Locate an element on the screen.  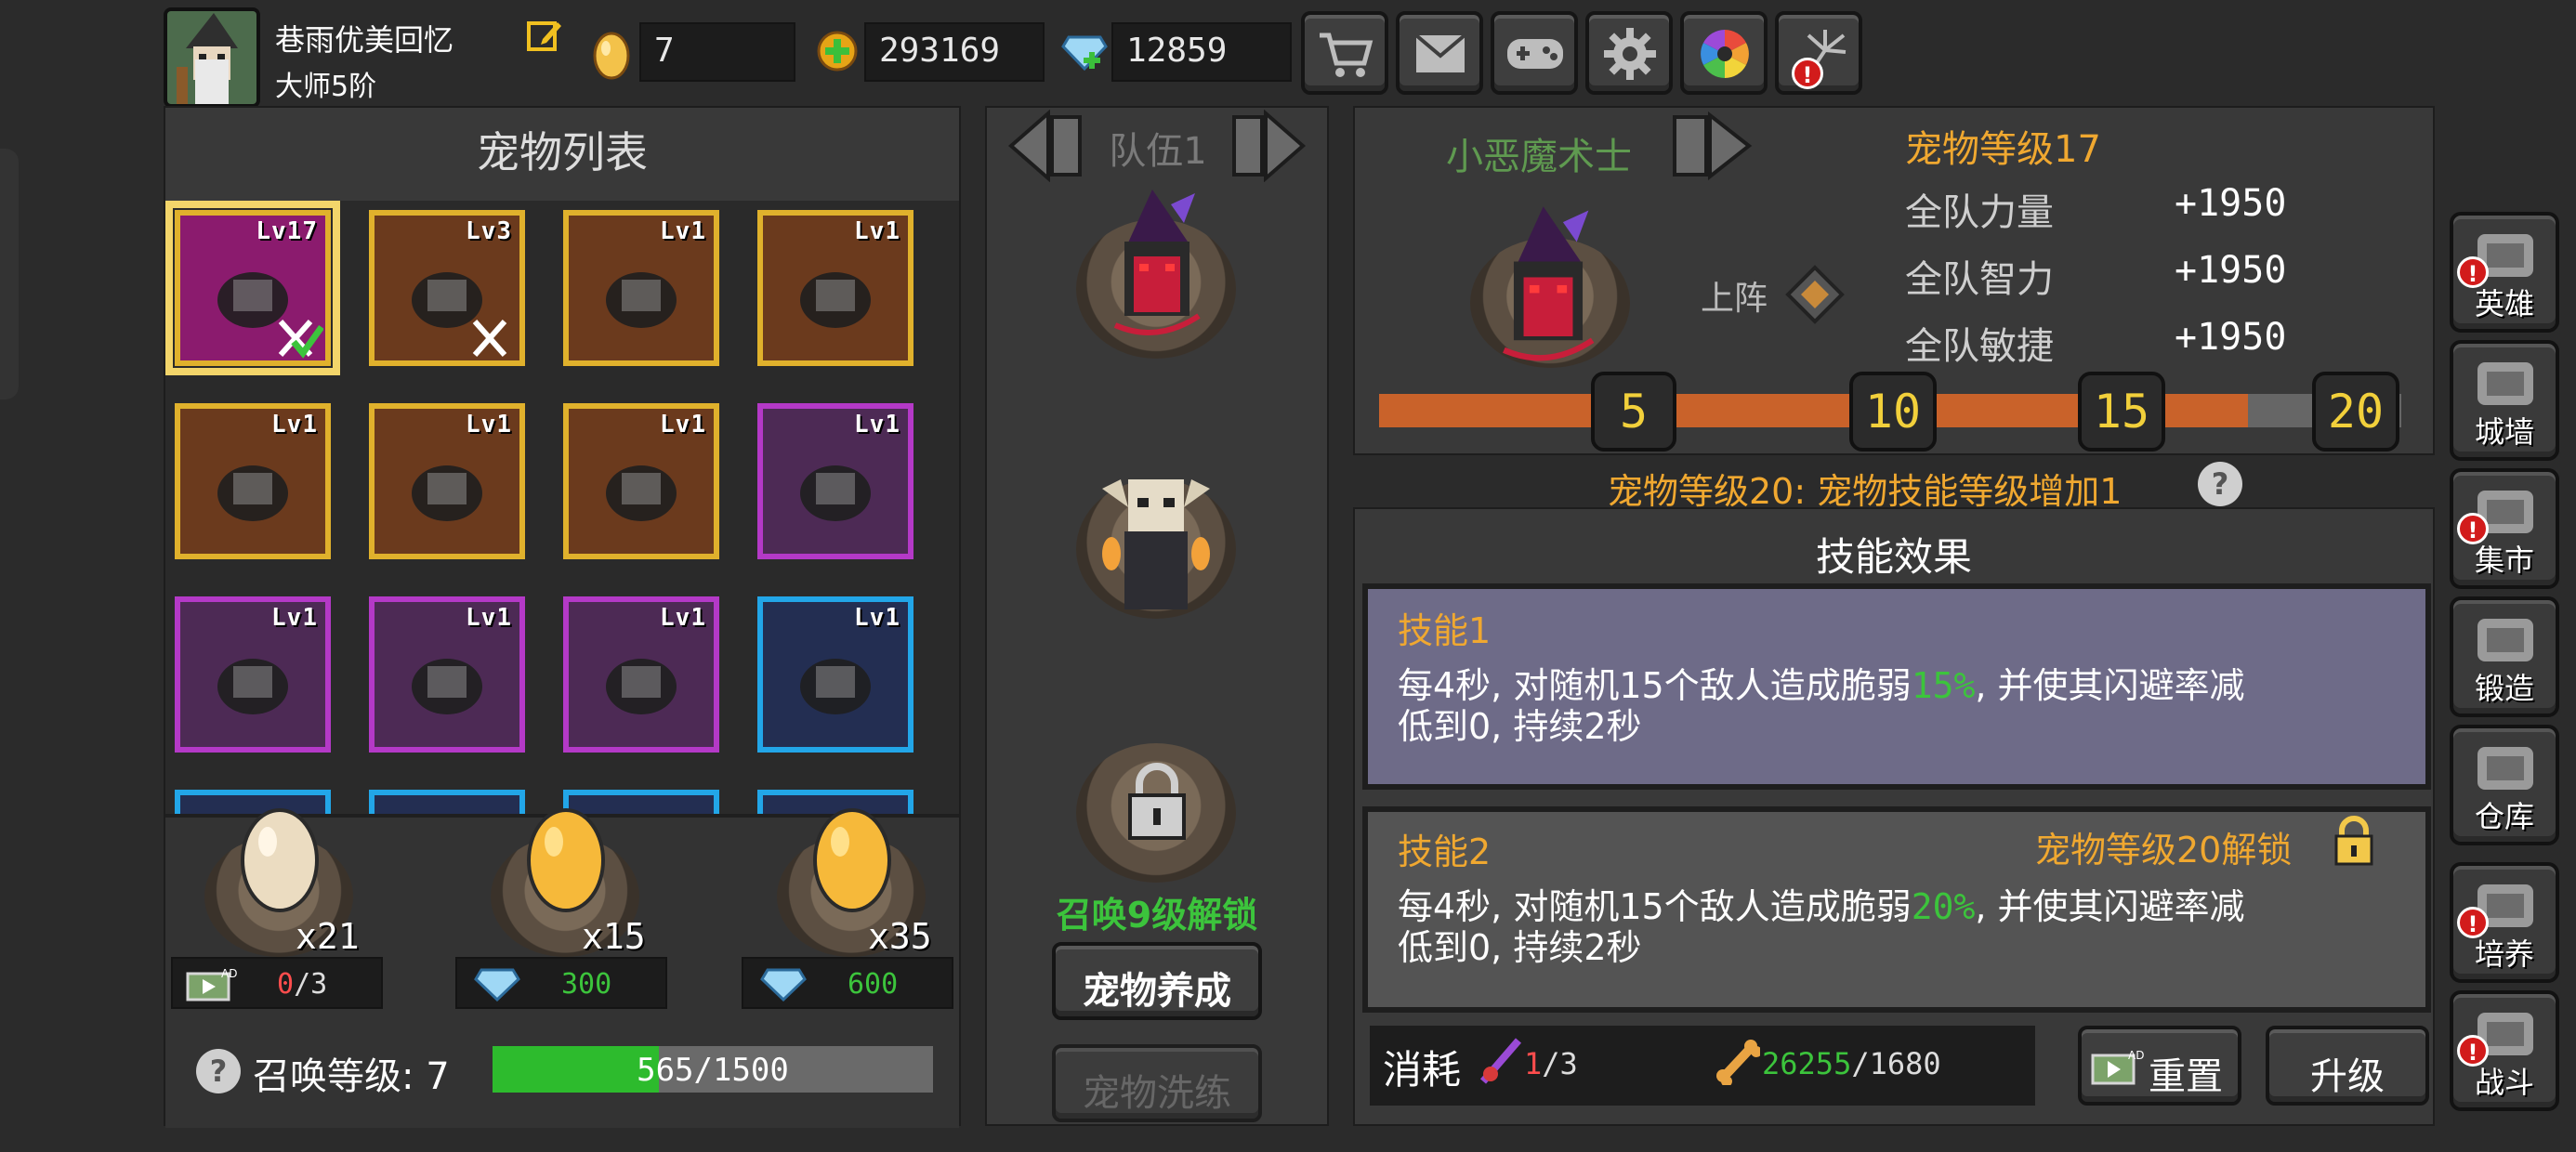
side-nav: 英雄! 城墙集市! 锻造仓库培养! 战斗! is located at coordinates (2507, 676).